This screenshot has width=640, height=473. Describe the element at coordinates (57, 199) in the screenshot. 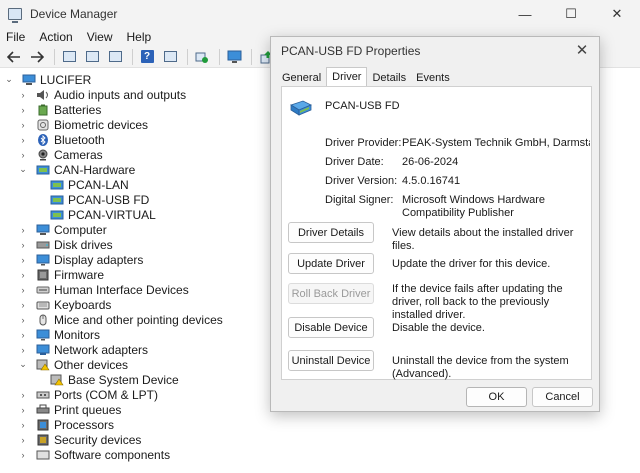

I see `pcan-device-icon` at that location.